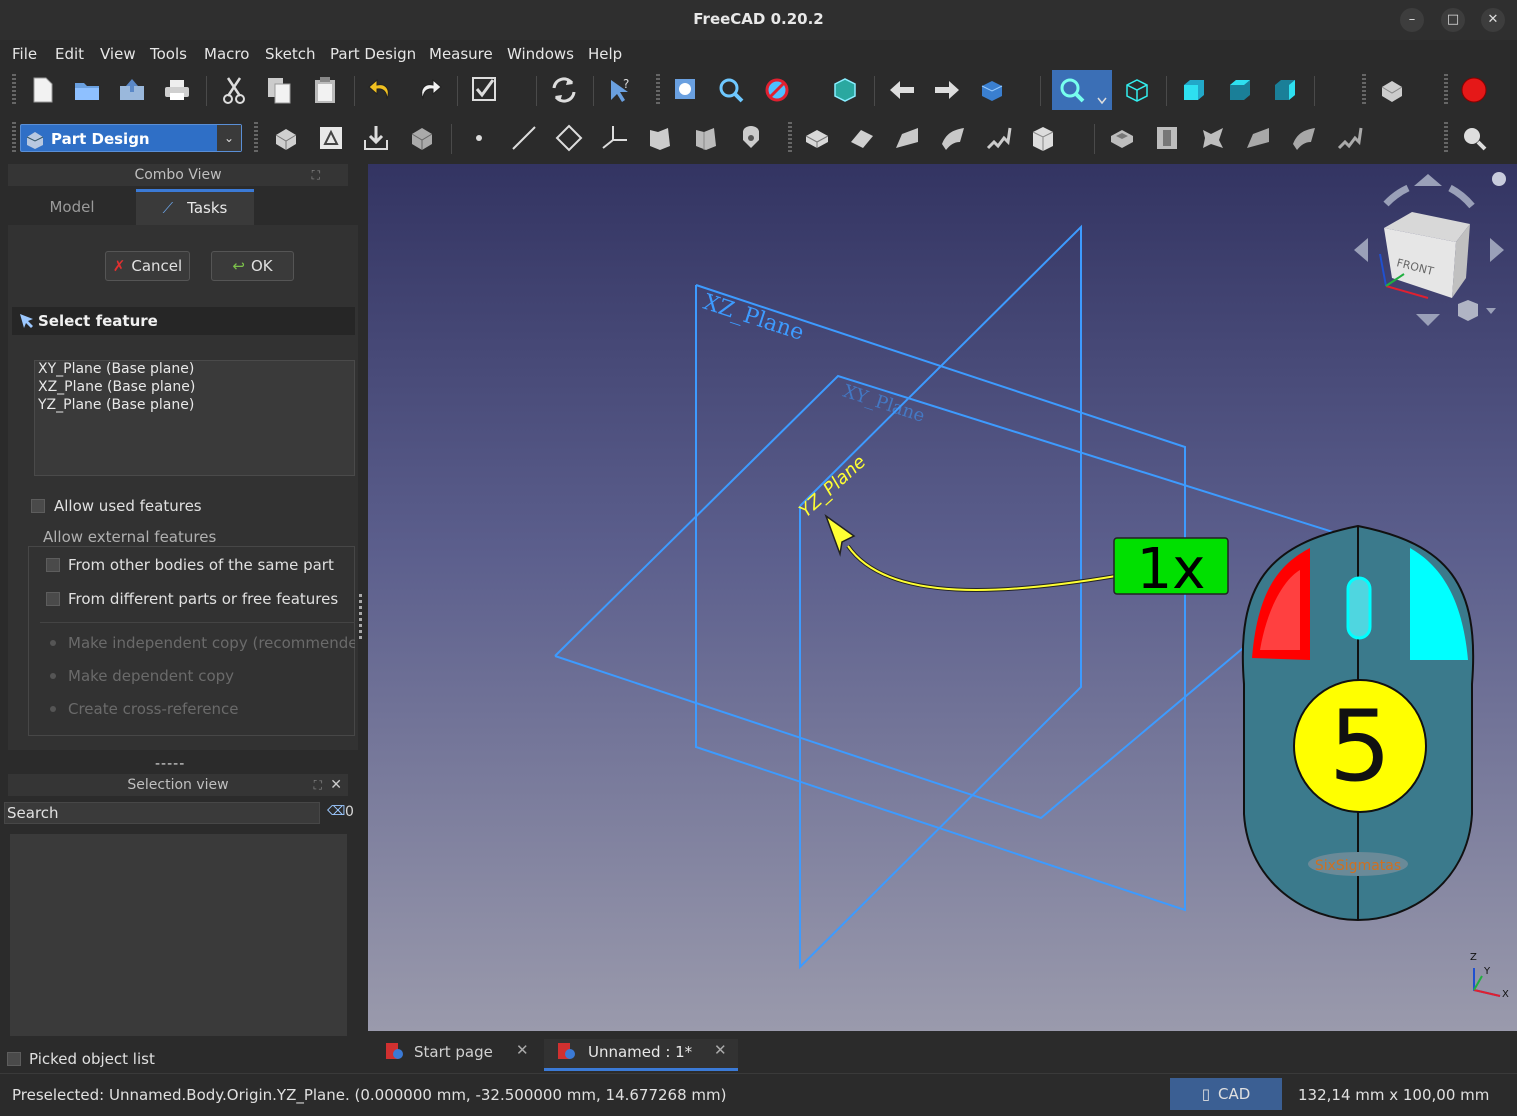 Image resolution: width=1517 pixels, height=1116 pixels. Describe the element at coordinates (460, 1055) in the screenshot. I see `tab-start-page: Start page ✕` at that location.